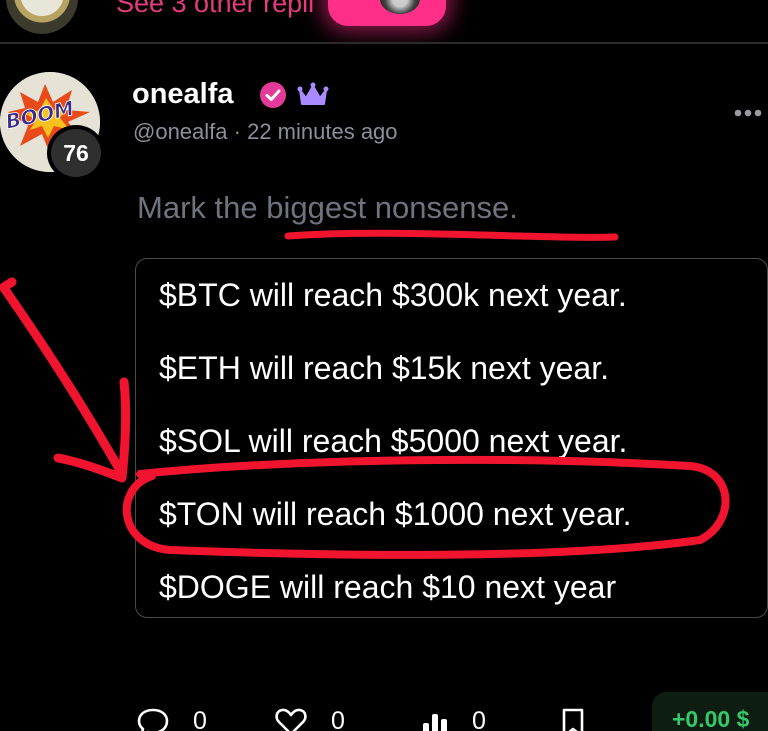 The image size is (768, 731). What do you see at coordinates (479, 719) in the screenshot?
I see `views-count: 0` at bounding box center [479, 719].